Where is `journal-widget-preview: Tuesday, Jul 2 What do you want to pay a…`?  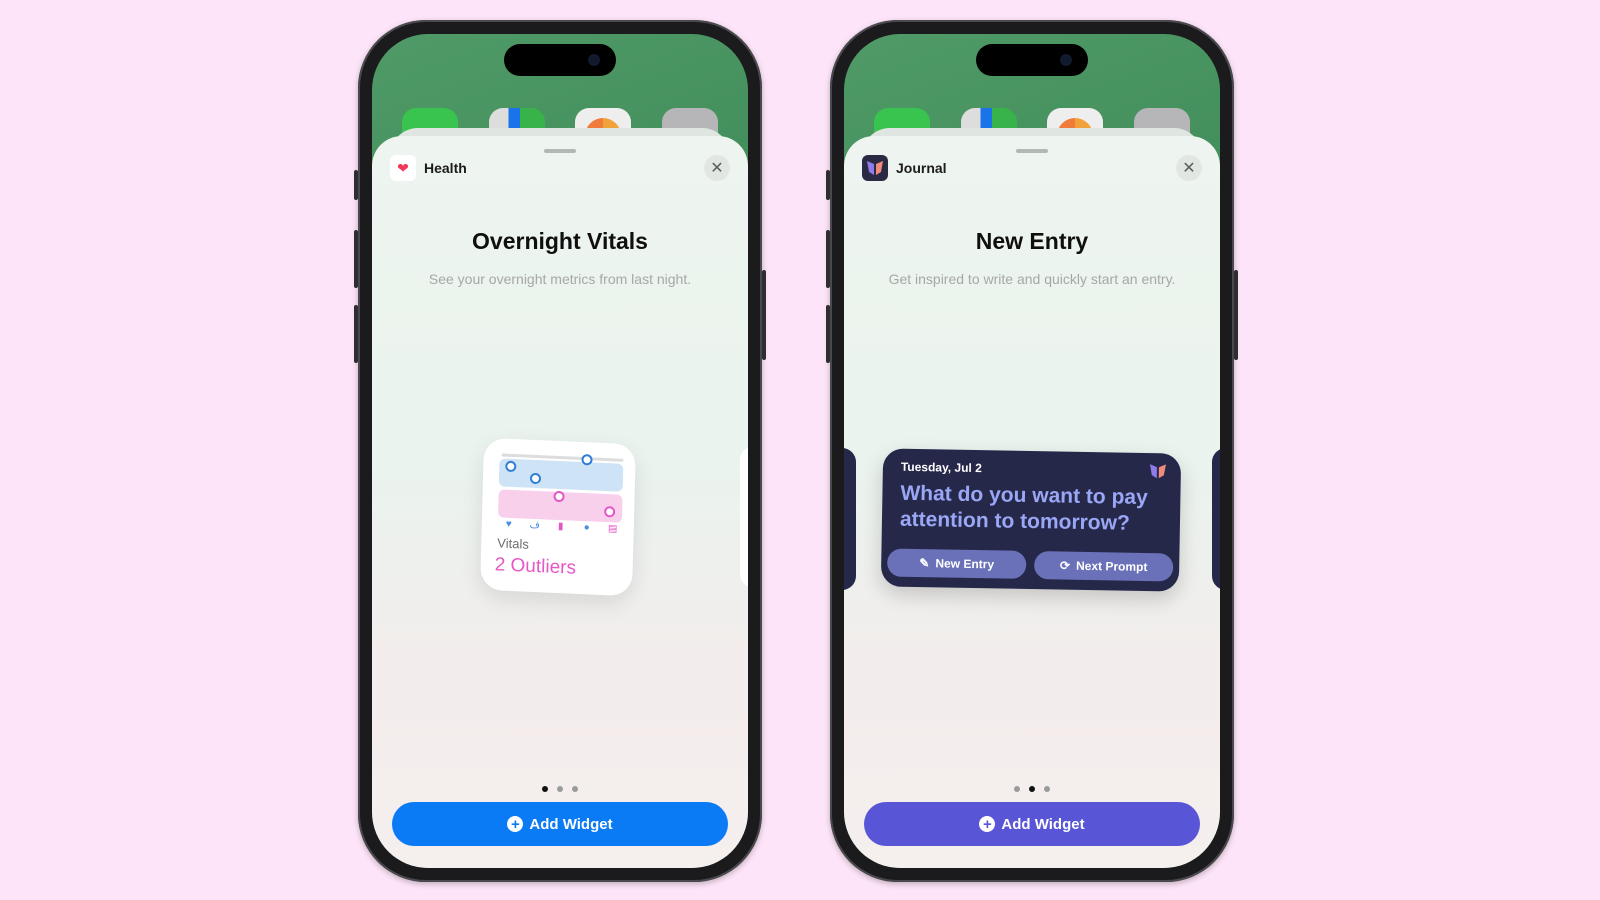 journal-widget-preview: Tuesday, Jul 2 What do you want to pay a… is located at coordinates (1031, 520).